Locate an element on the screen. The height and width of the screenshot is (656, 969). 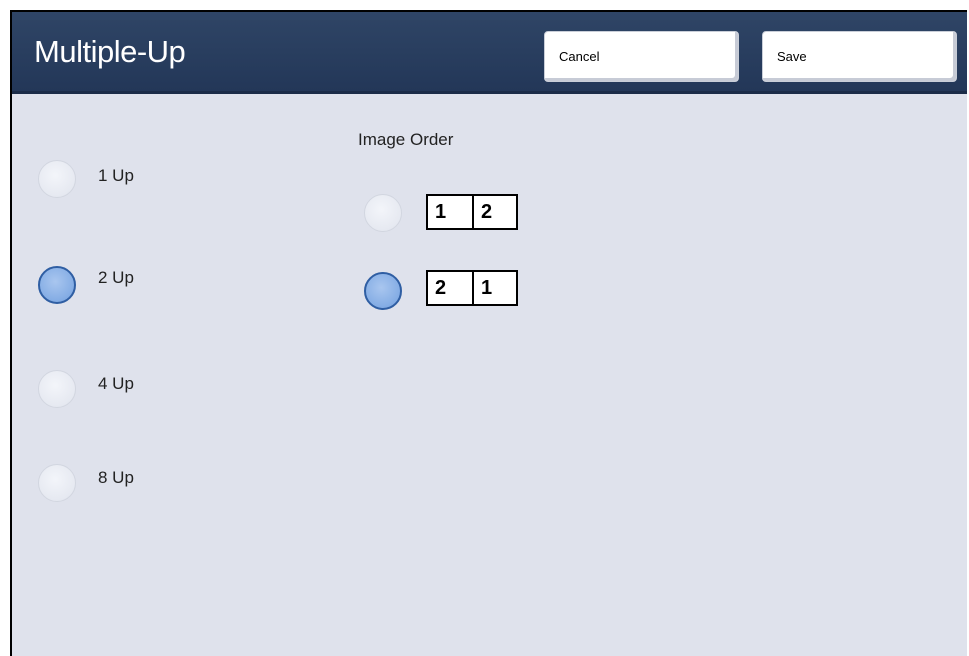
order-cell-second: 2 is located at coordinates (494, 212).